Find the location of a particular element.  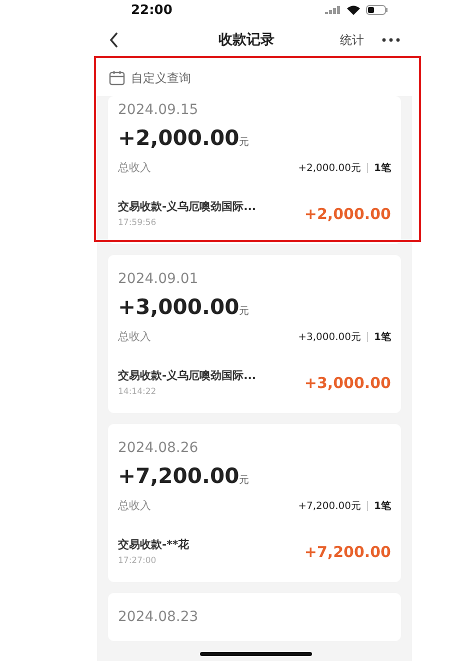

stats-button: 统计 is located at coordinates (352, 40).